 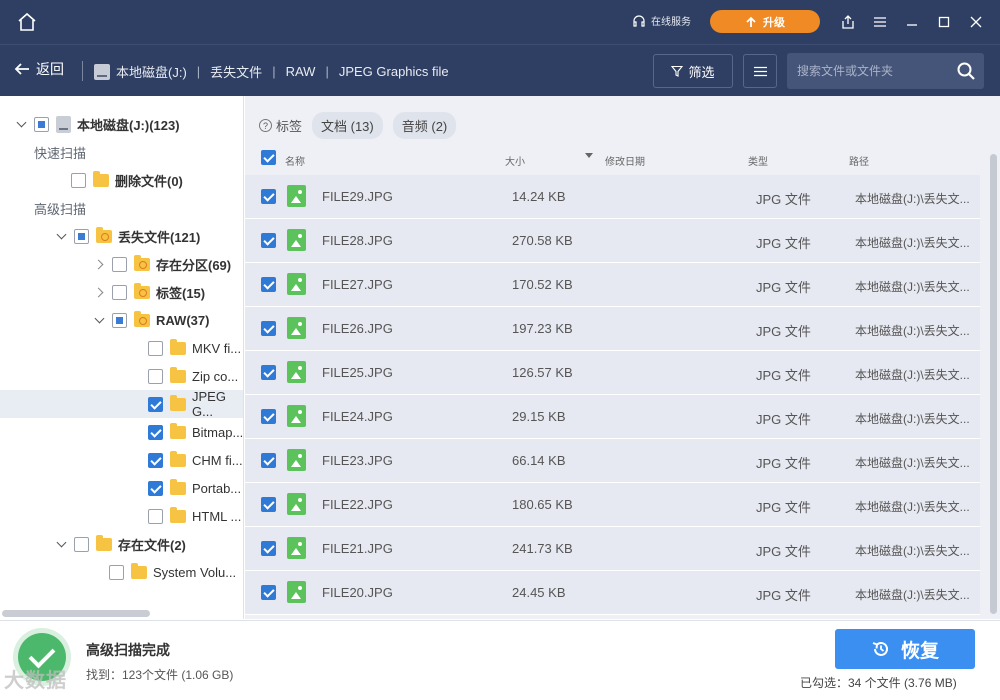 What do you see at coordinates (76, 613) in the screenshot?
I see `horizontal-scrollbar` at bounding box center [76, 613].